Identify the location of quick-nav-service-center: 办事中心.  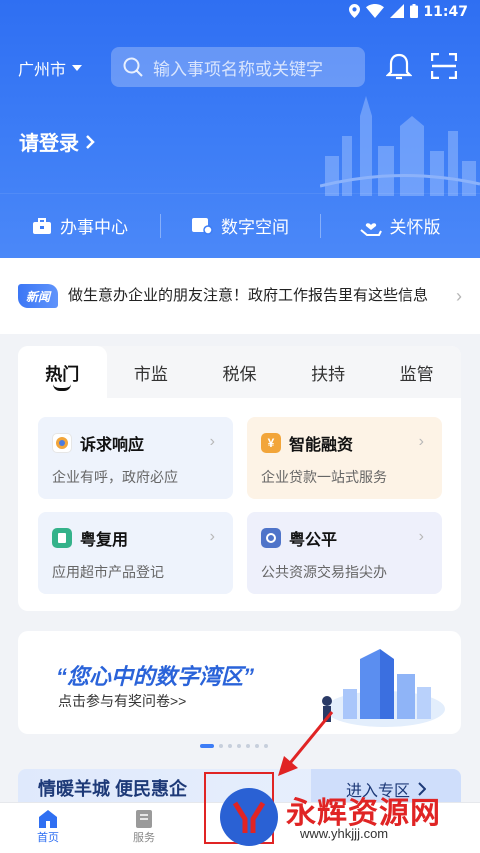
(80, 225).